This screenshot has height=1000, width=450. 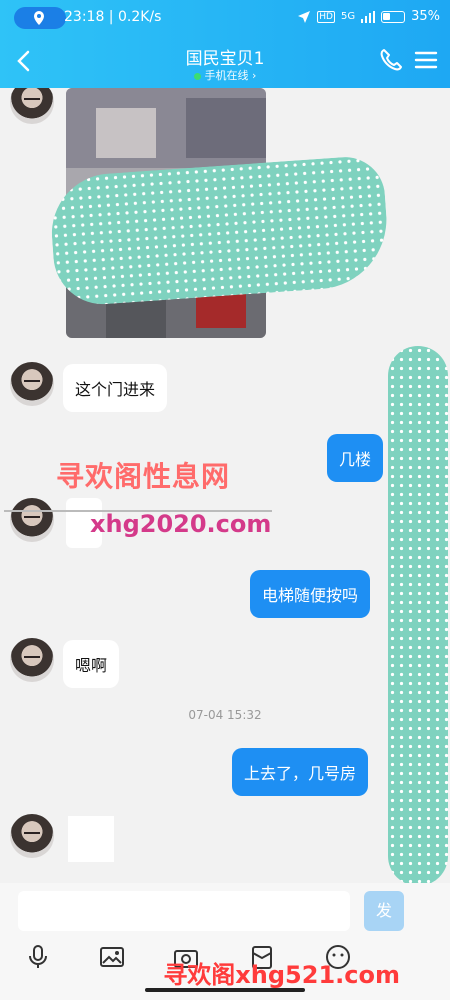 What do you see at coordinates (281, 975) in the screenshot?
I see `watermark-footer: 寻欢阁xhg521.com` at bounding box center [281, 975].